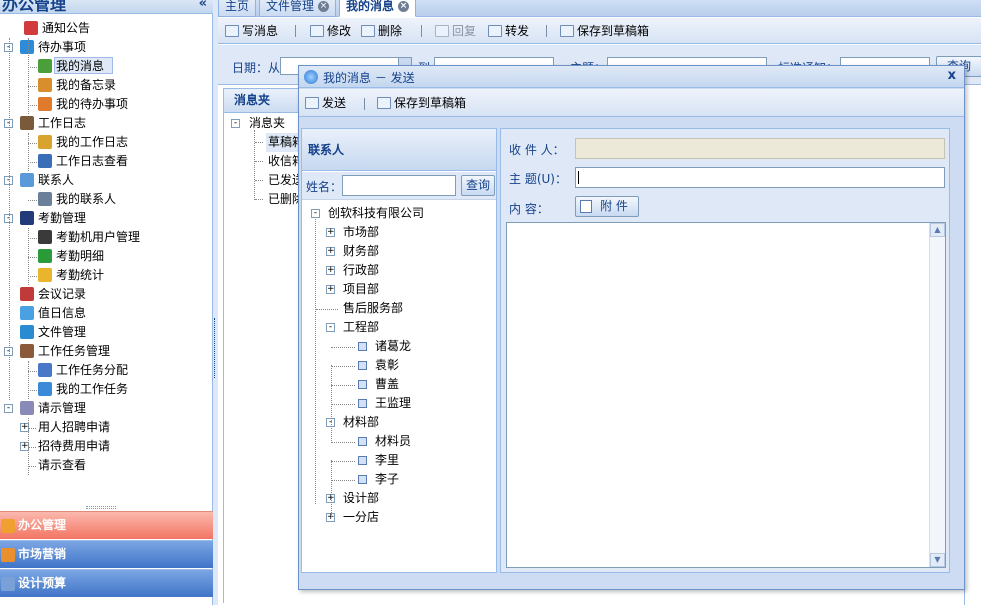  What do you see at coordinates (937, 560) in the screenshot?
I see `scroll-down-icon: ▼` at bounding box center [937, 560].